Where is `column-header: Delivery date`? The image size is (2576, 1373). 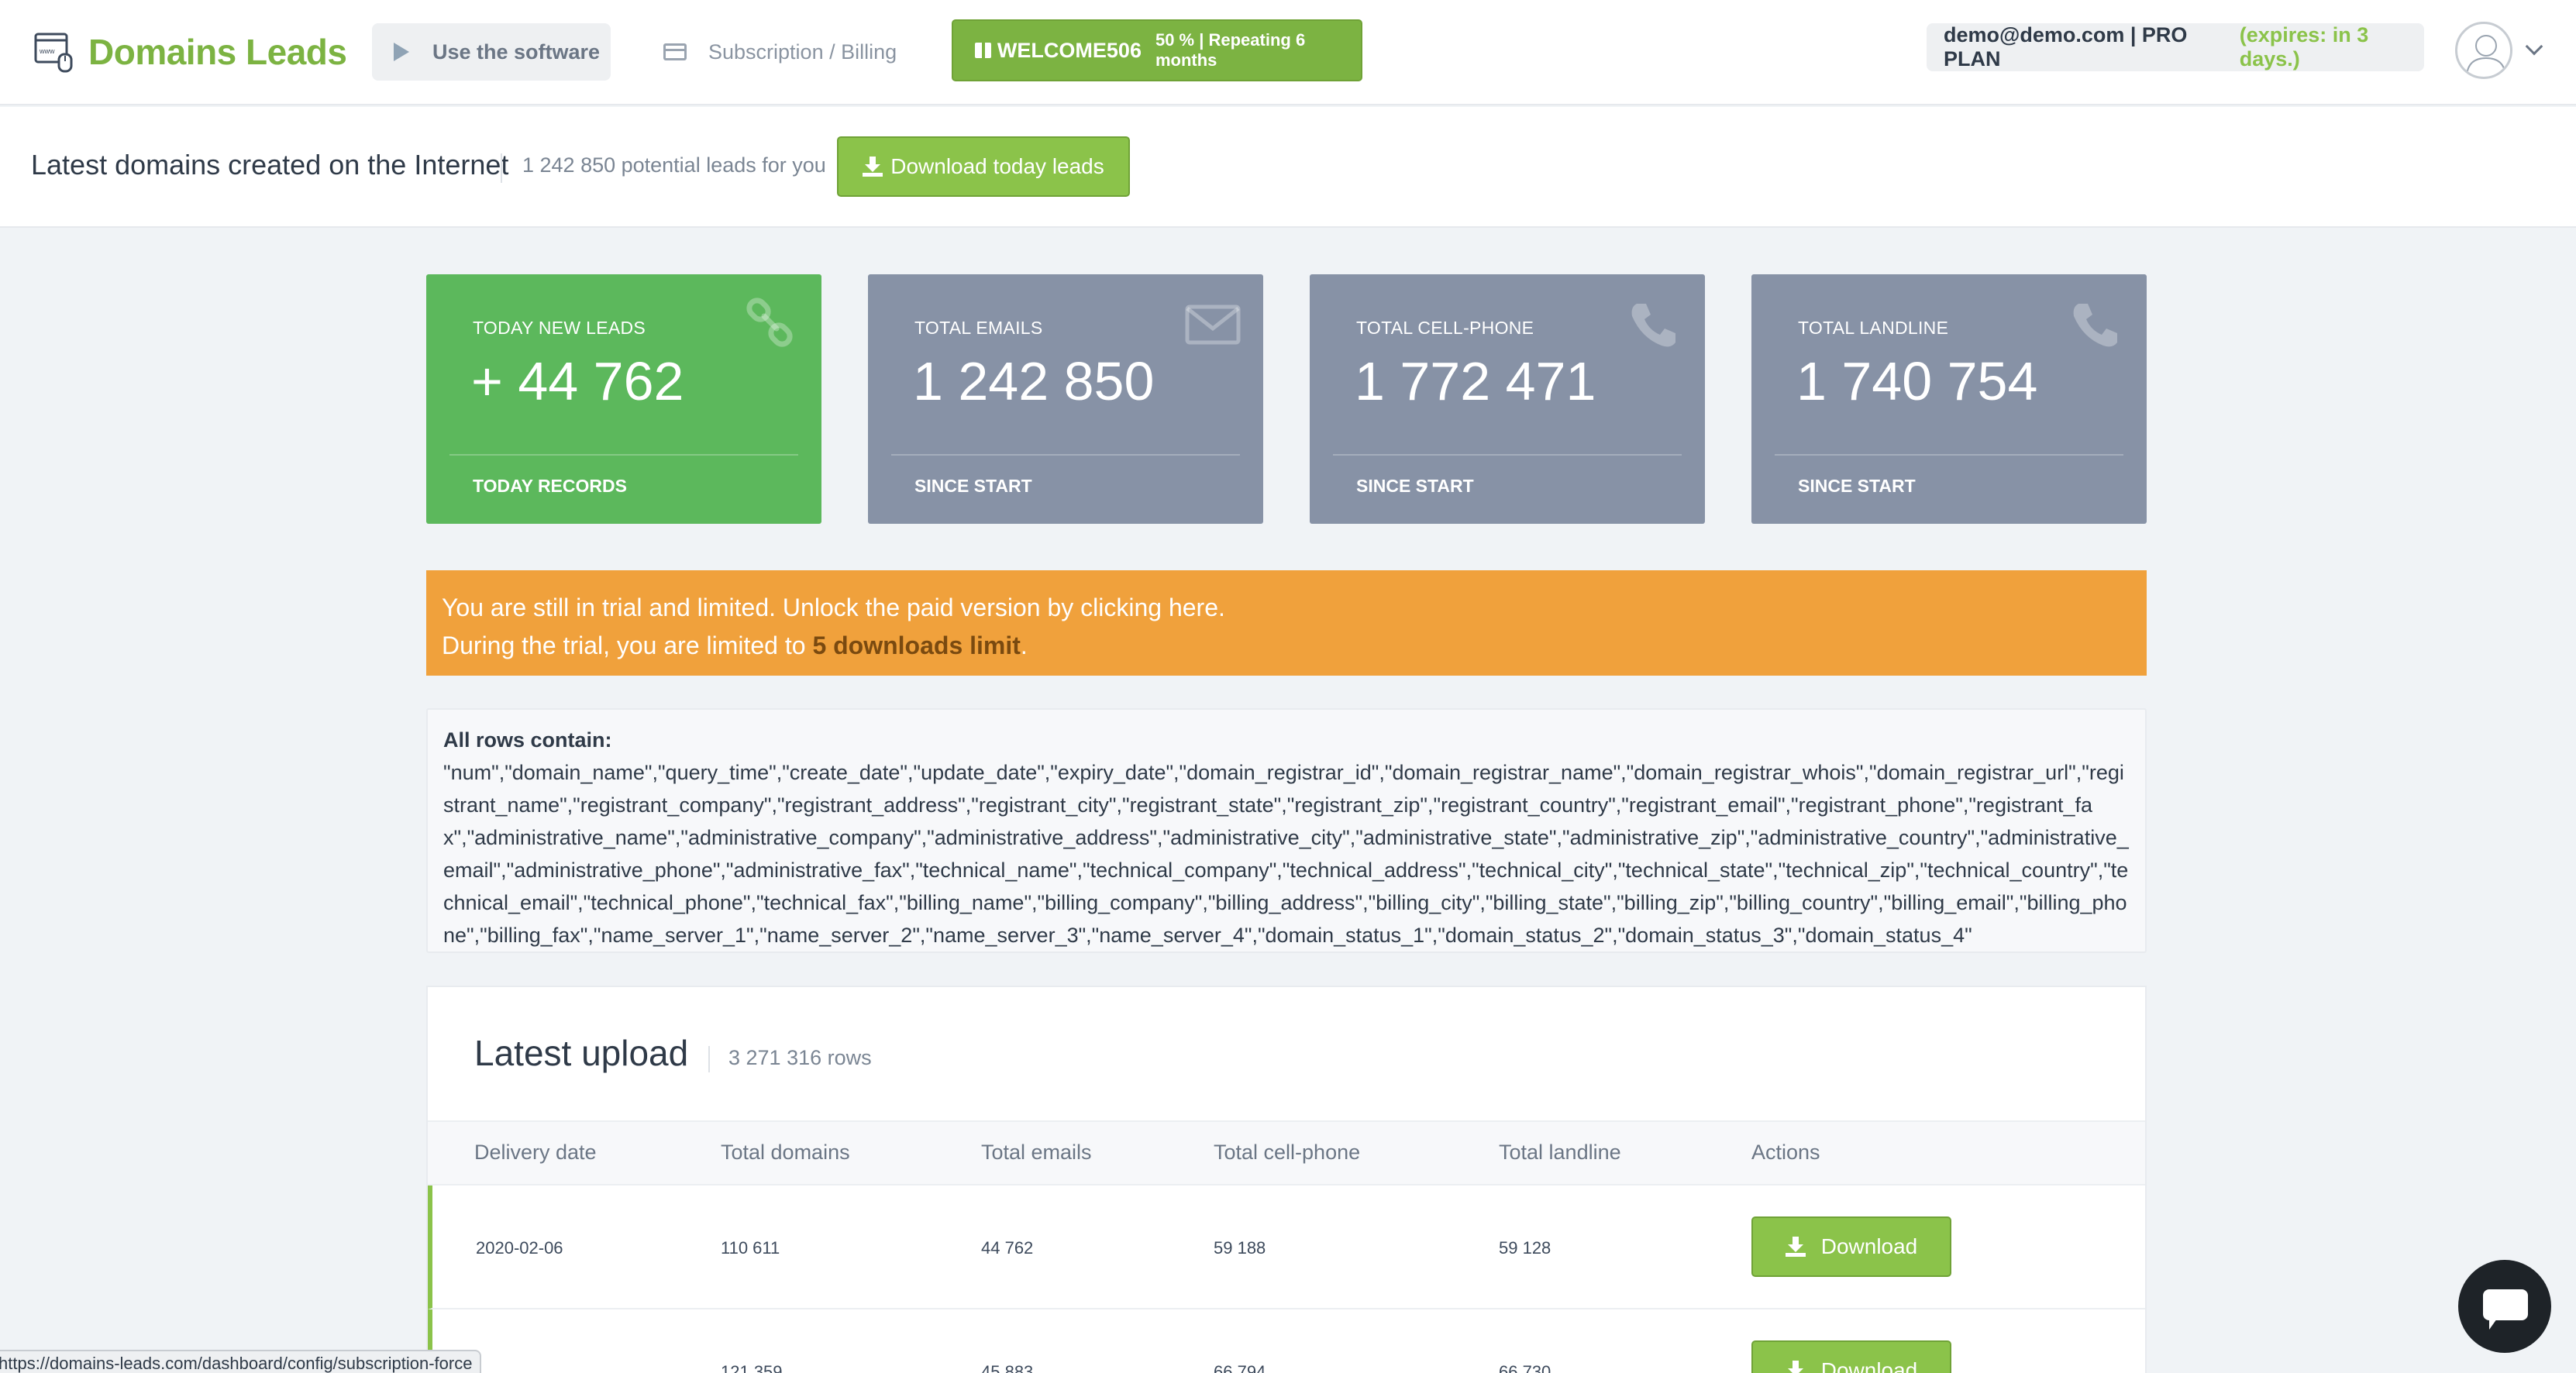 column-header: Delivery date is located at coordinates (535, 1153).